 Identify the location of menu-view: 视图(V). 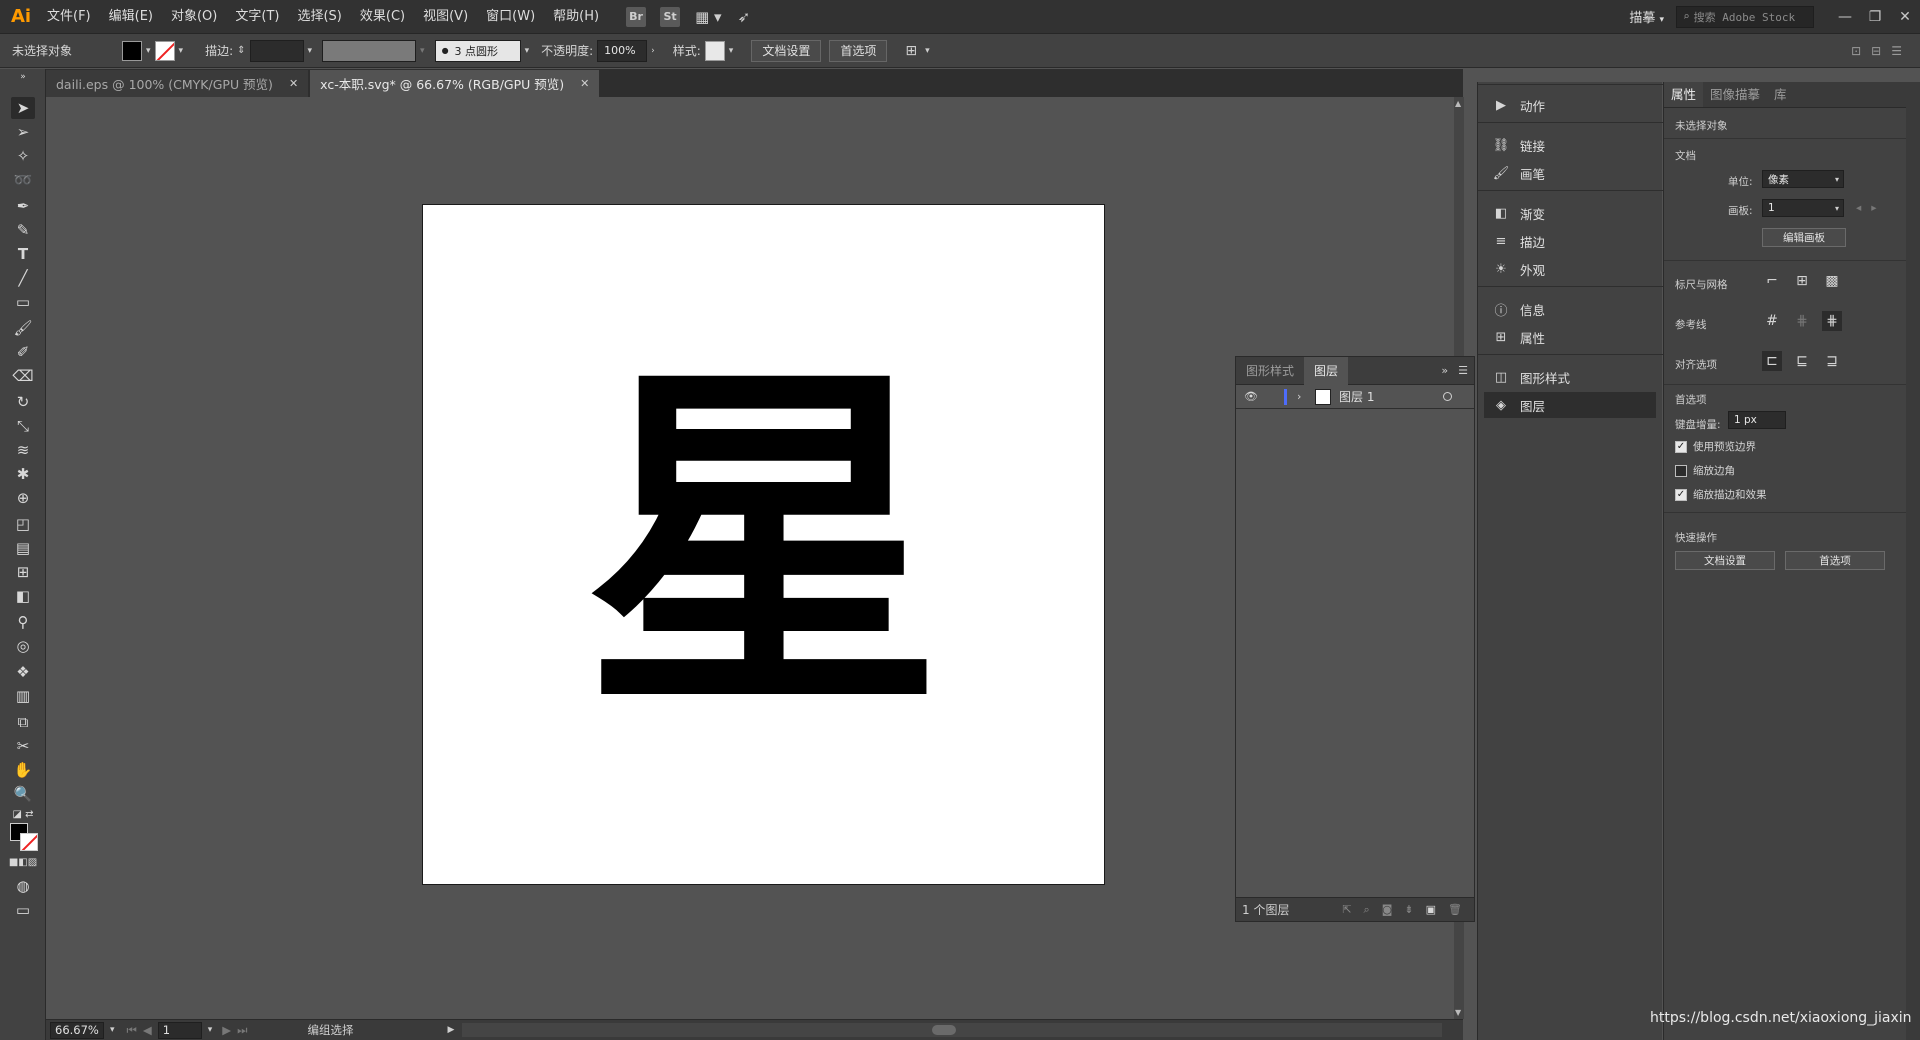
(445, 17).